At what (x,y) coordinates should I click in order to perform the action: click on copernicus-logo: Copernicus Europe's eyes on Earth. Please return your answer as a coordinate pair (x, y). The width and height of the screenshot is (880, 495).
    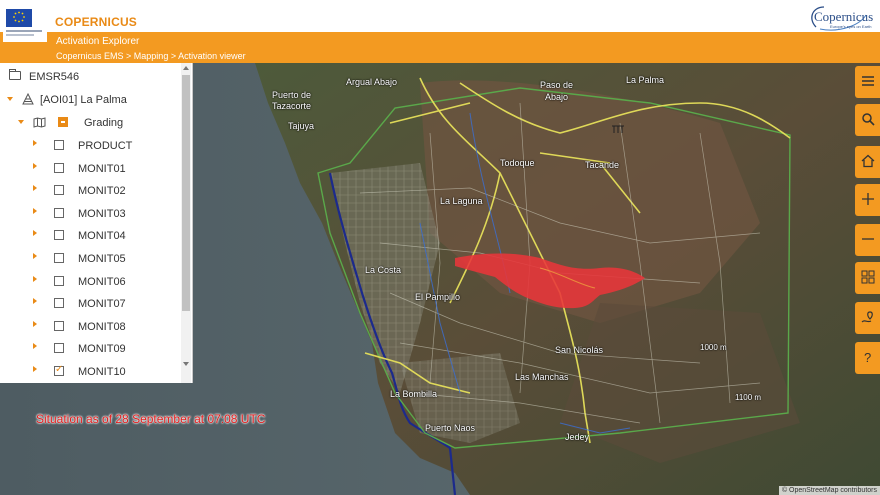
    Looking at the image, I should click on (841, 18).